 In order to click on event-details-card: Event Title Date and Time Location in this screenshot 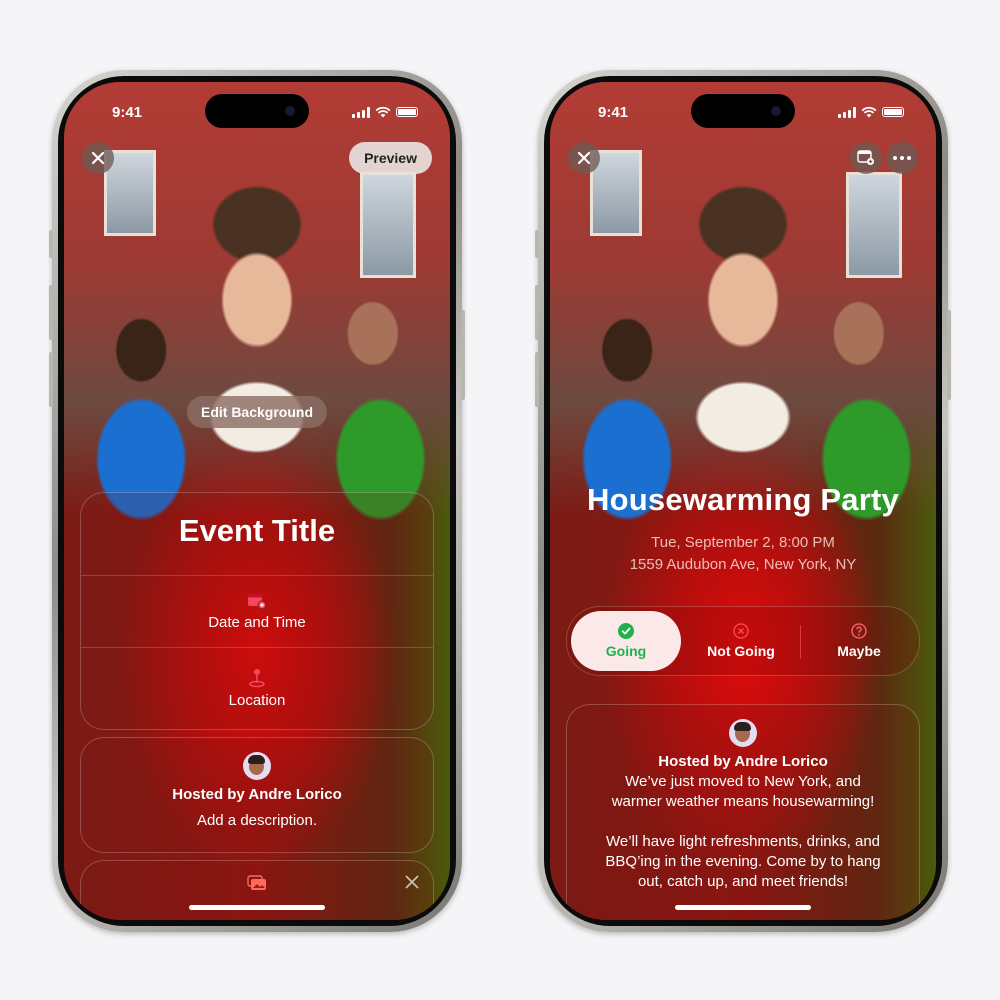, I will do `click(257, 611)`.